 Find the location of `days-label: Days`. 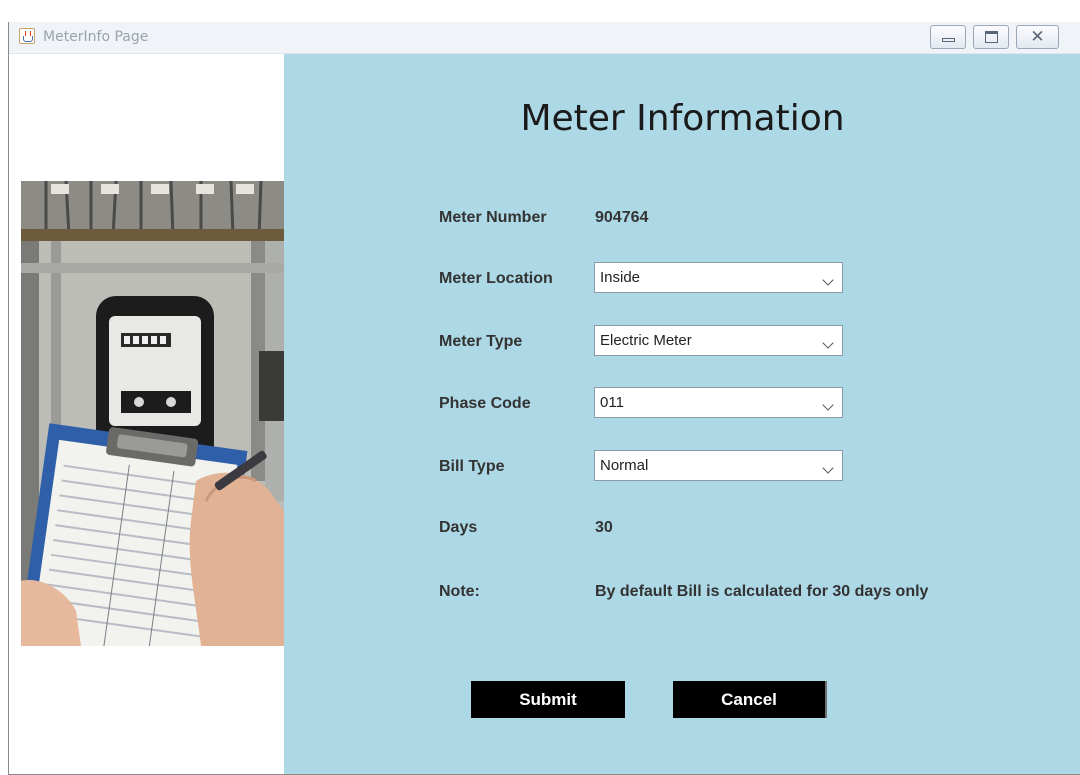

days-label: Days is located at coordinates (458, 527).